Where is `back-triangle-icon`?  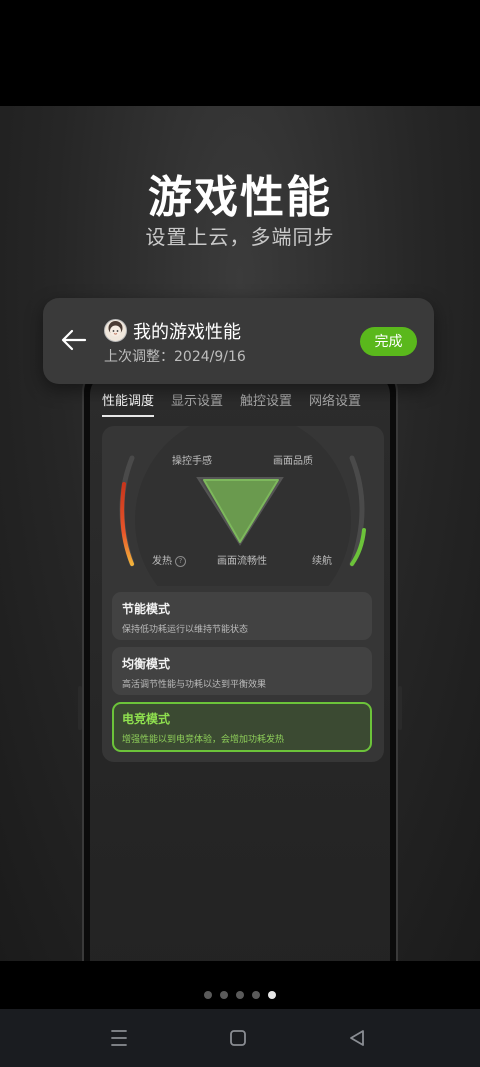
back-triangle-icon is located at coordinates (357, 1038).